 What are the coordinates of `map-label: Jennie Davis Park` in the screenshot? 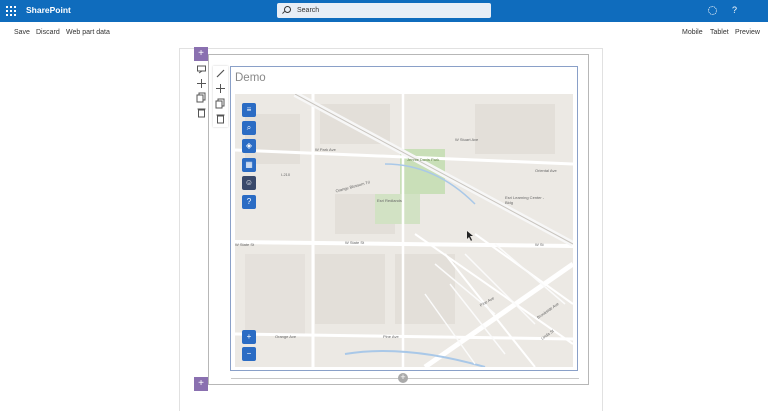 It's located at (423, 159).